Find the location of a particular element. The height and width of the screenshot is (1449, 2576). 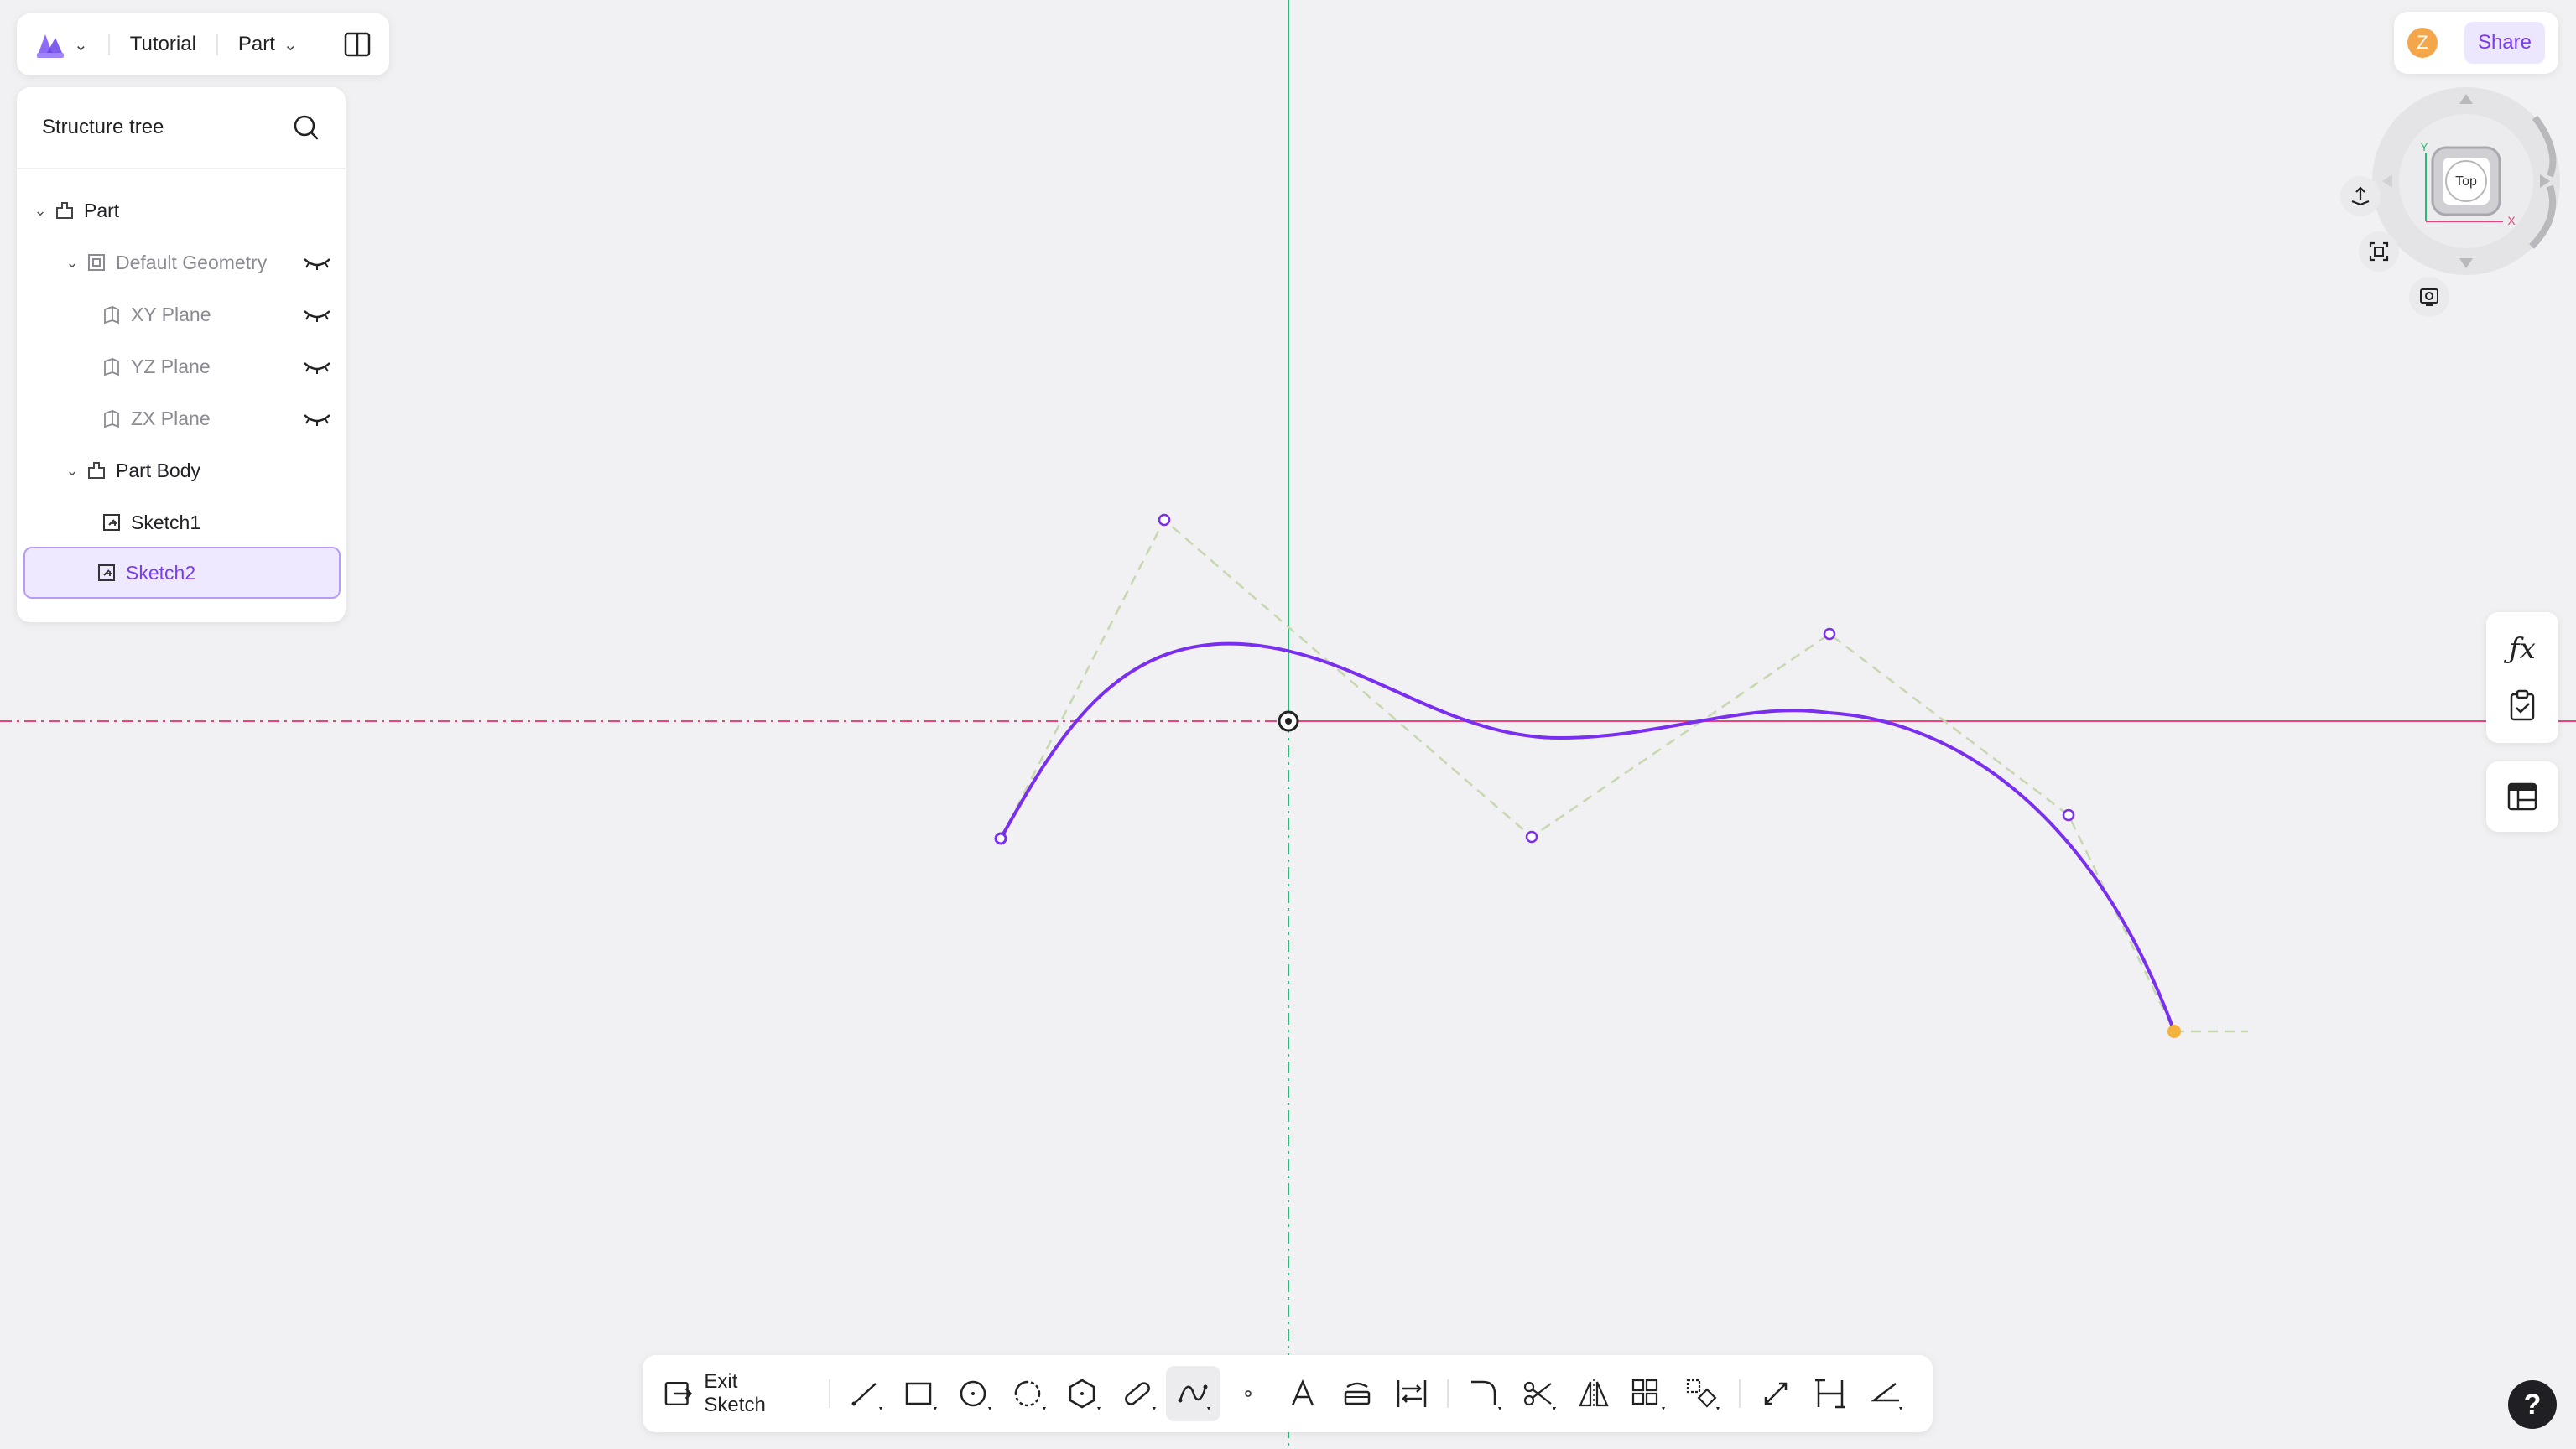

tree-item-part: ⌄ Part is located at coordinates (181, 210).